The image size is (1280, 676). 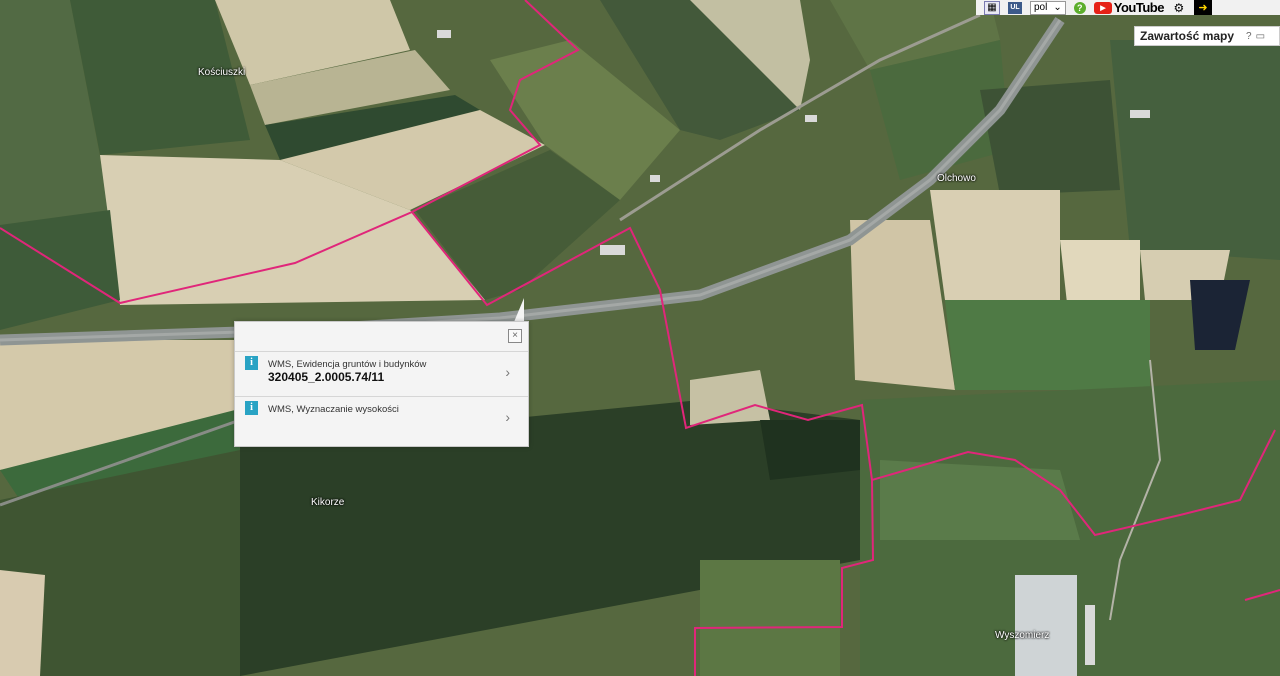 What do you see at coordinates (1041, 7) in the screenshot?
I see `language-value: pol` at bounding box center [1041, 7].